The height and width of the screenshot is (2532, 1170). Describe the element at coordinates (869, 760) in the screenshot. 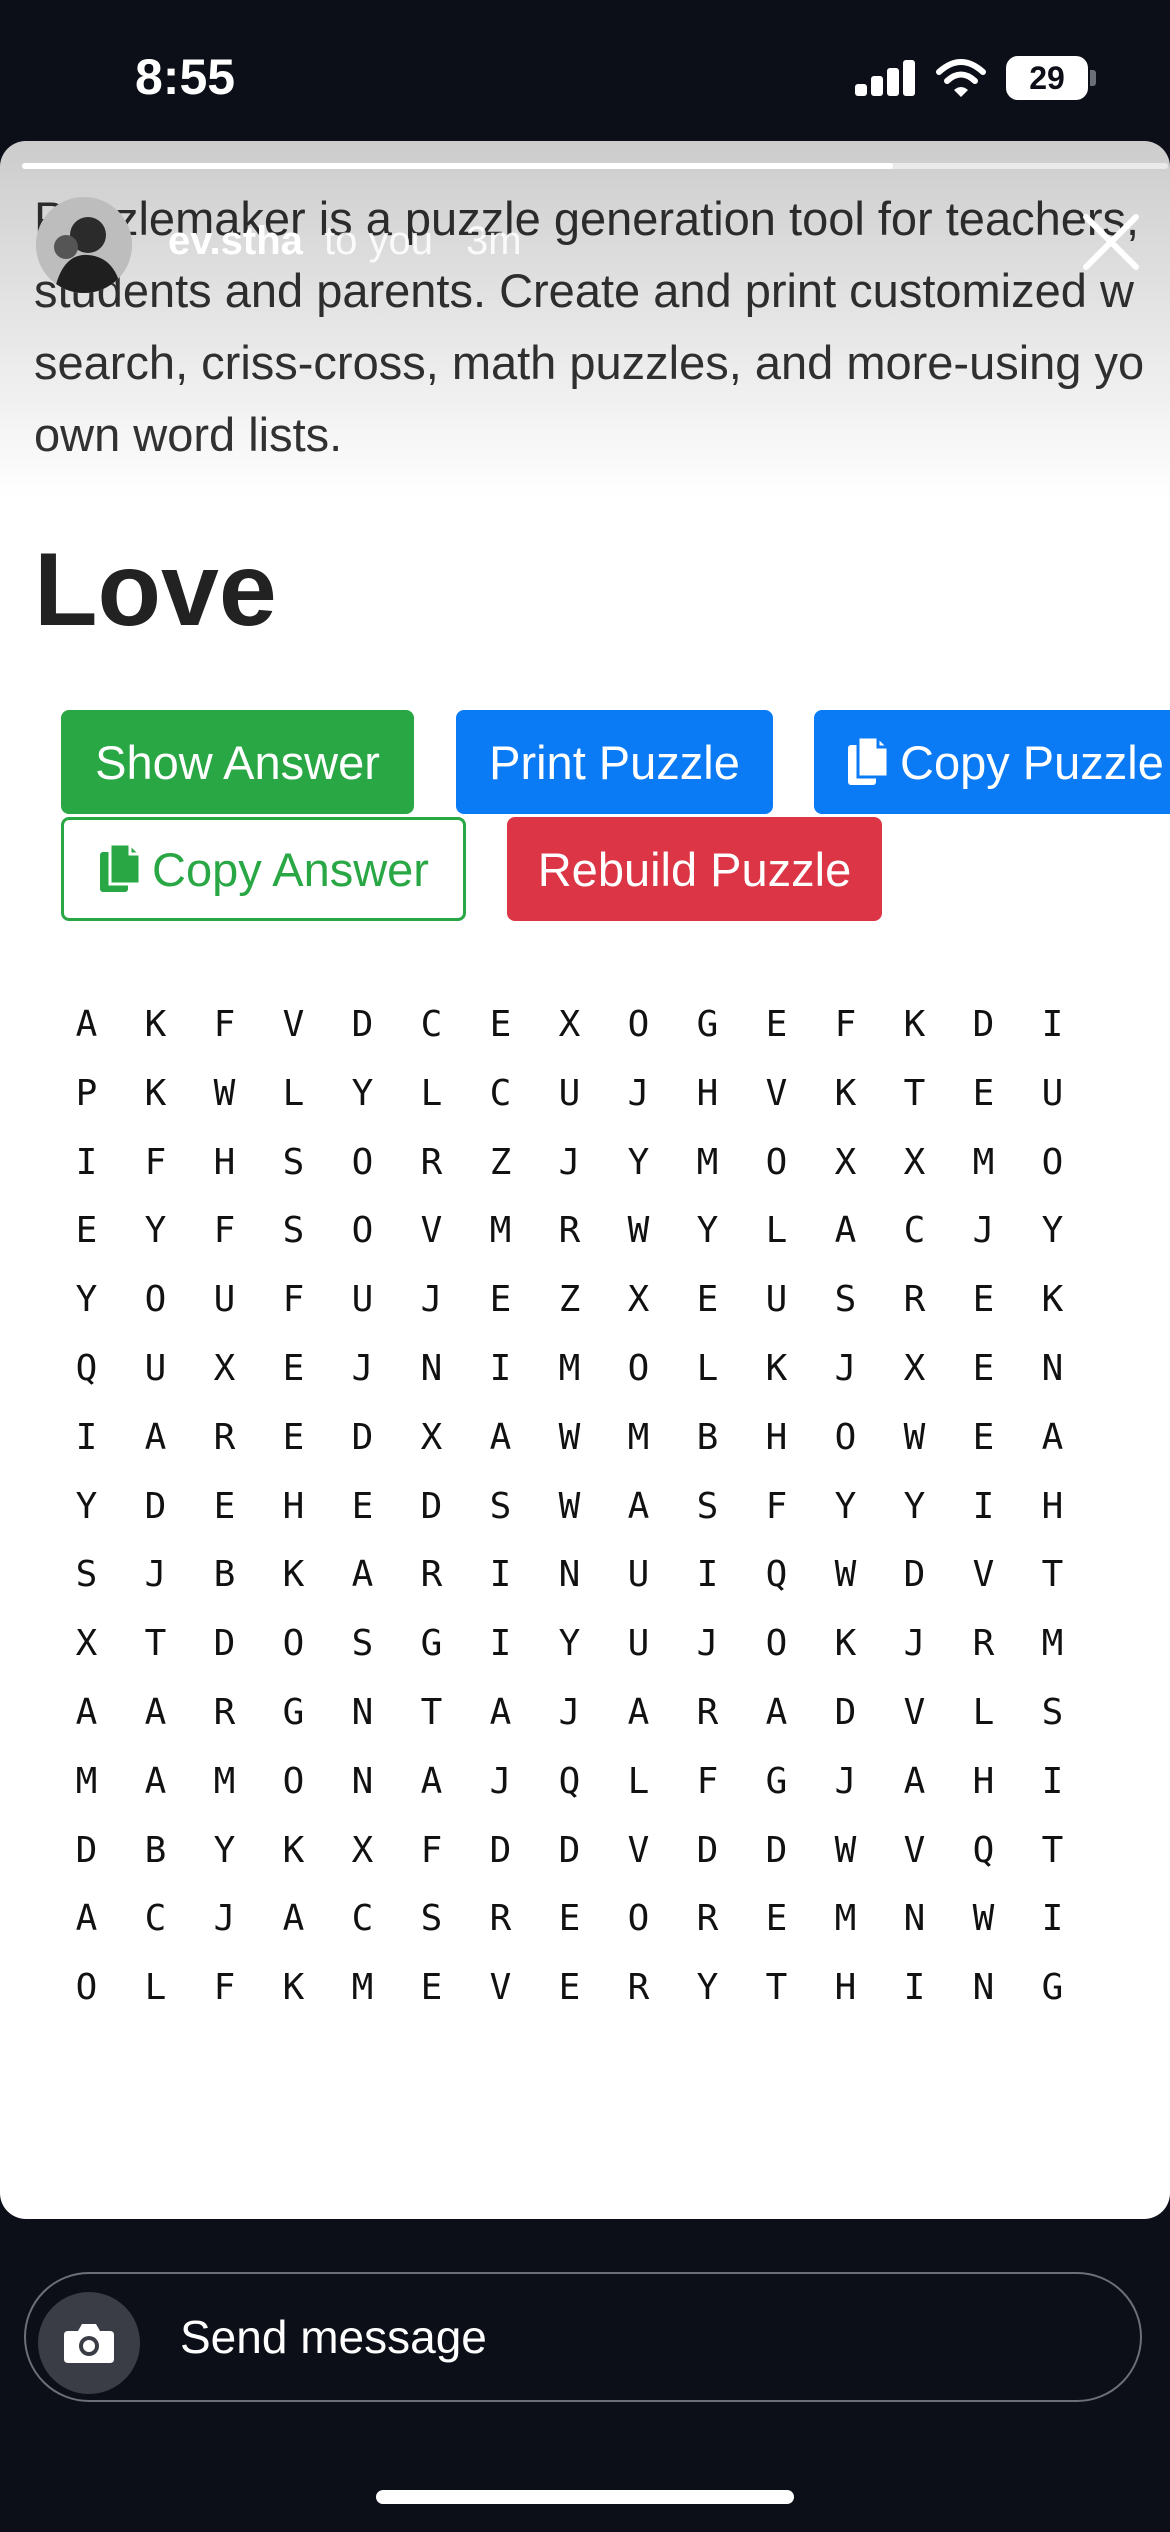

I see `copy-icon` at that location.